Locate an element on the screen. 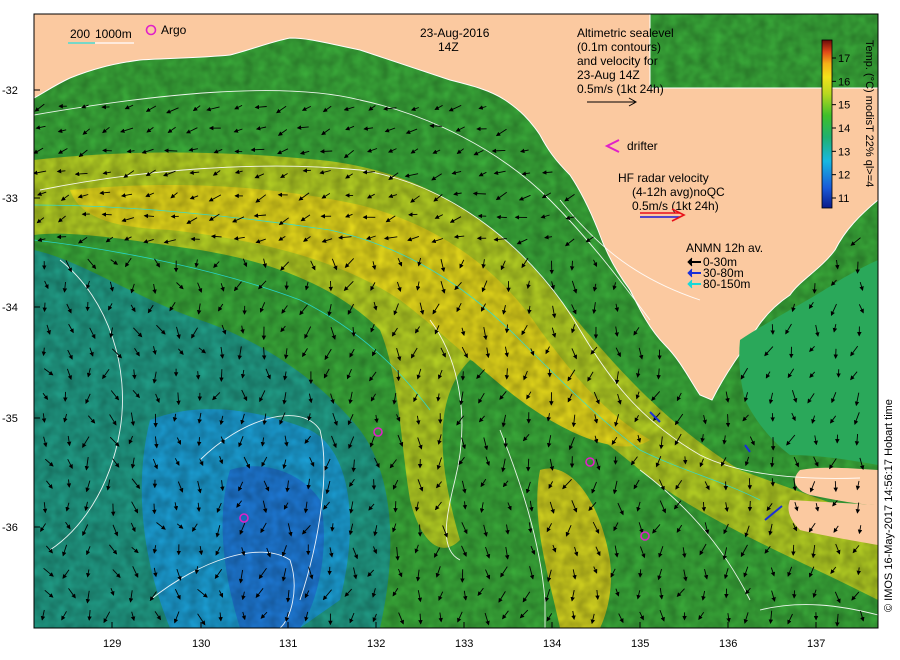 This screenshot has height=660, width=900. drifter-label: drifter is located at coordinates (642, 146).